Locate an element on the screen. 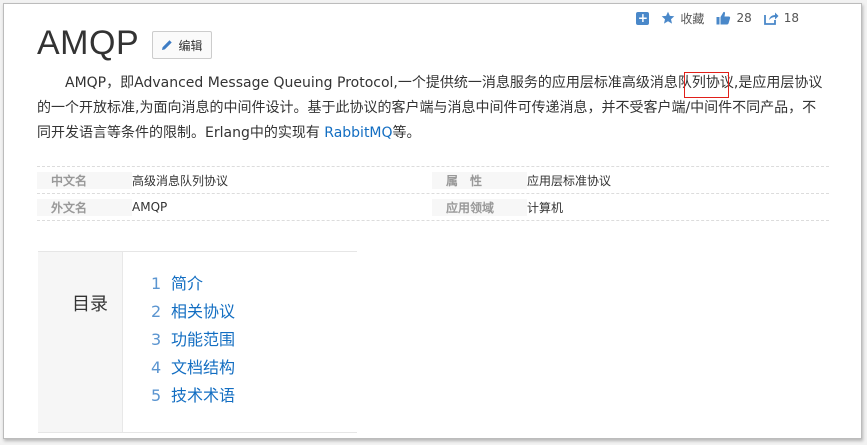  toc-item-number: 5 is located at coordinates (156, 395).